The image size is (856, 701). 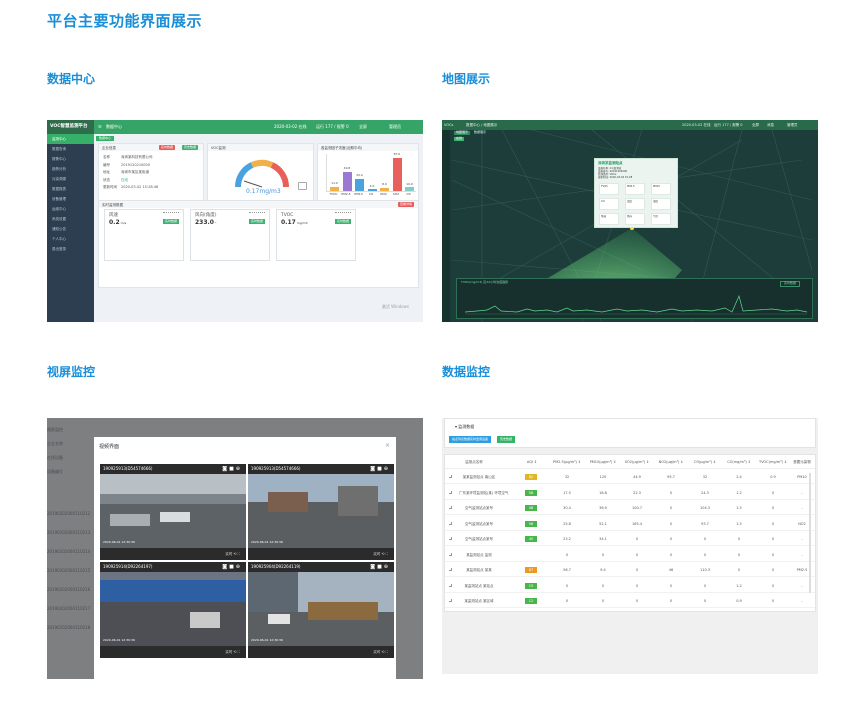 I want to click on table-row: 某监测站点 某站点 15 0 0 0 0 0 1.2 0 -, so click(x=630, y=586).